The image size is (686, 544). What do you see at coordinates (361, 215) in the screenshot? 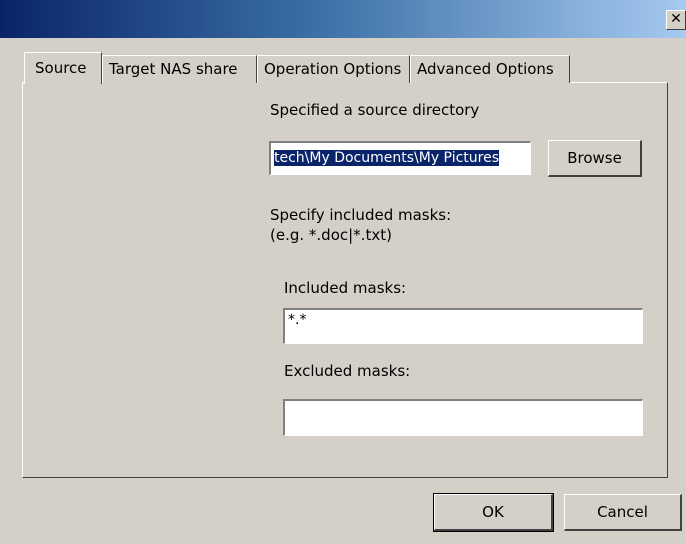
I see `mask-hint-line1: Specify included masks:` at bounding box center [361, 215].